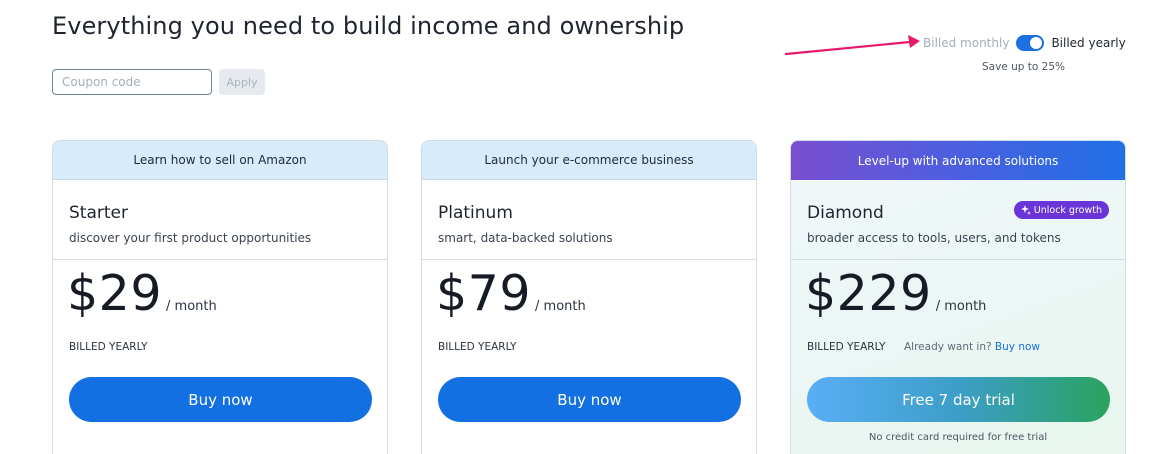 The image size is (1172, 454). What do you see at coordinates (958, 437) in the screenshot?
I see `no-credit-card-note: No credit card required for free trial` at bounding box center [958, 437].